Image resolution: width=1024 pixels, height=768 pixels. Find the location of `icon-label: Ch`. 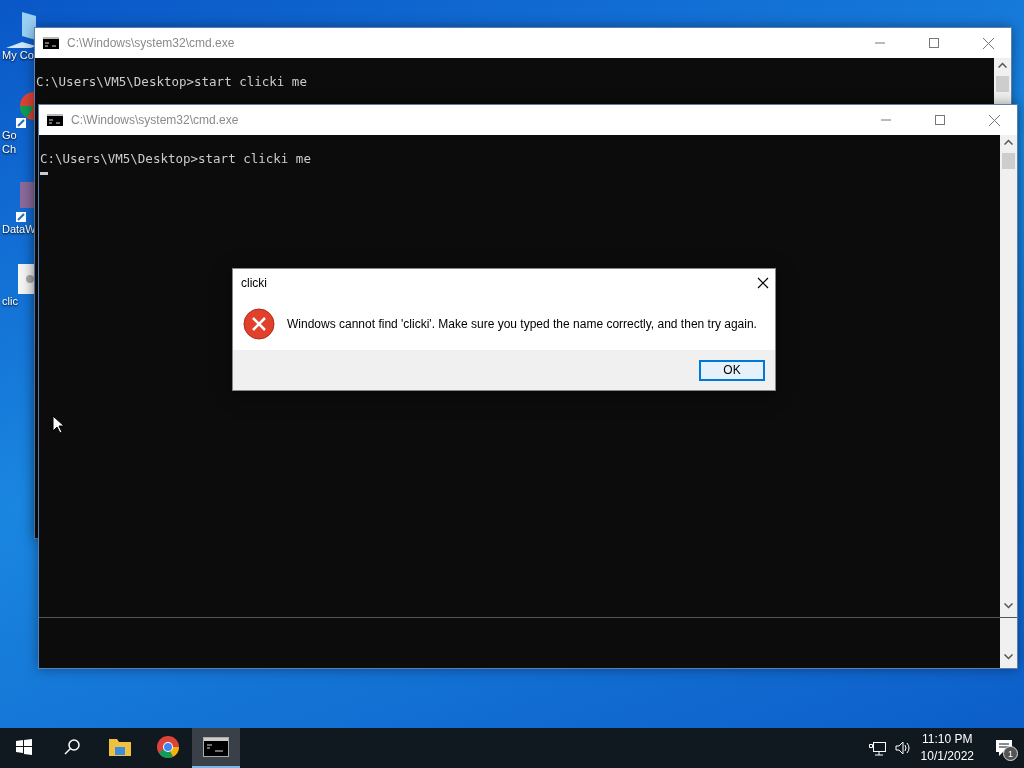

icon-label: Ch is located at coordinates (9, 149).